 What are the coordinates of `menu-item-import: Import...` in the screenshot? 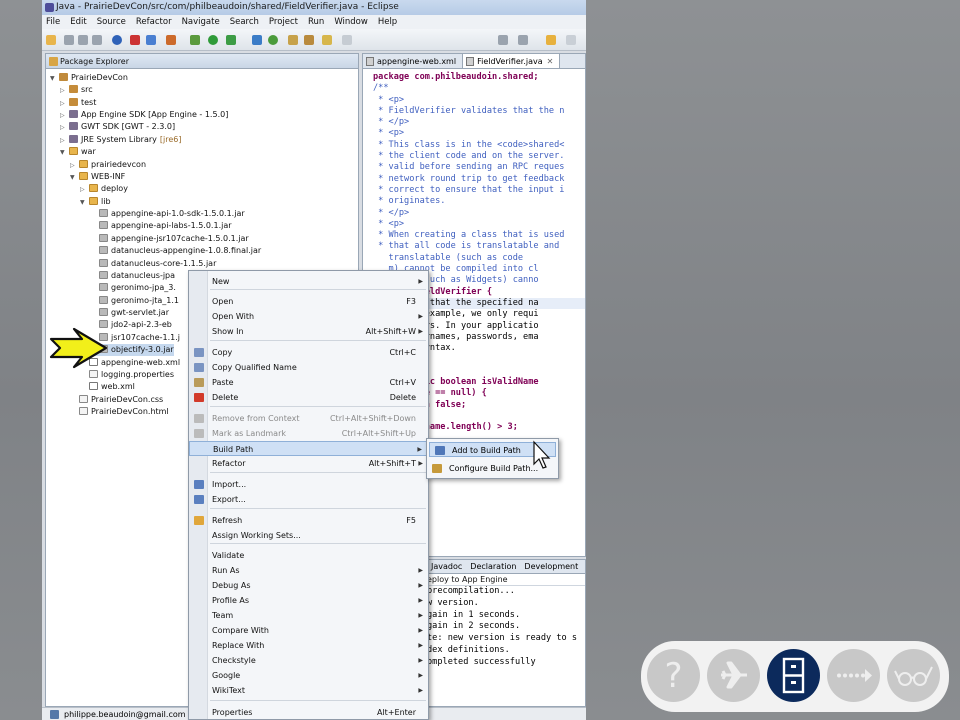 It's located at (308, 484).